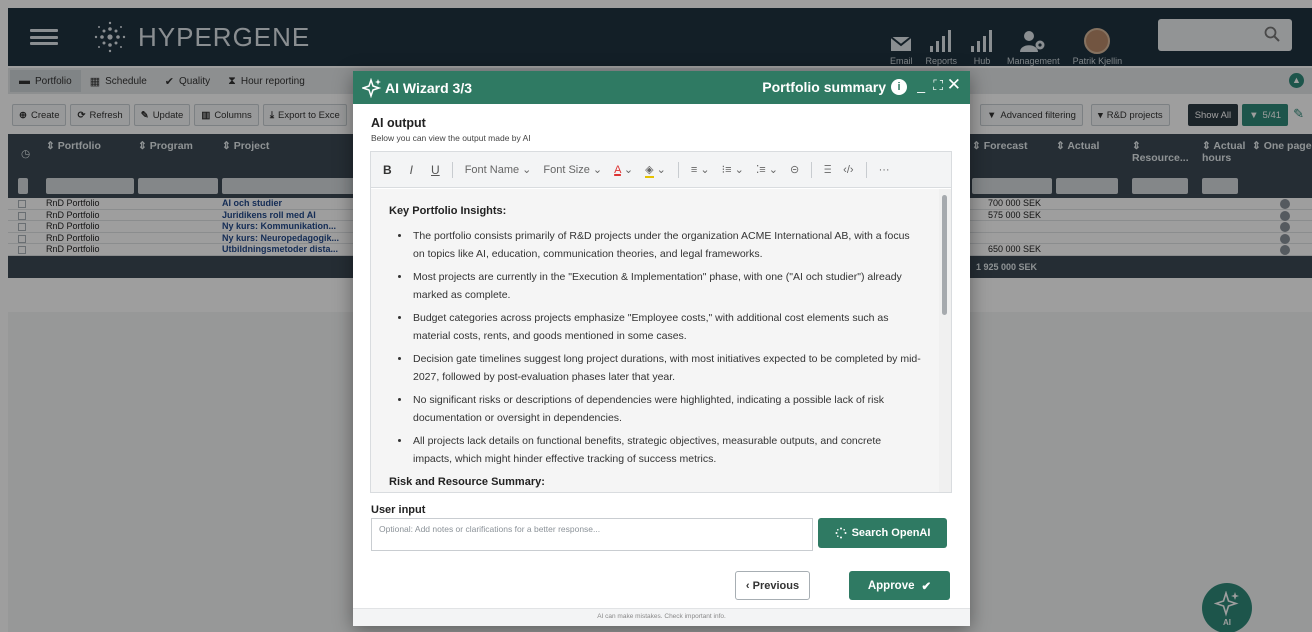 The image size is (1312, 632). Describe the element at coordinates (398, 123) in the screenshot. I see `section-title: AI output` at that location.